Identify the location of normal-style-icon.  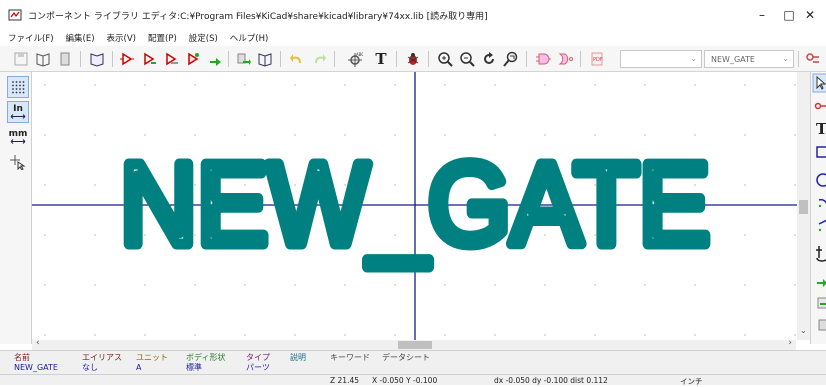
(543, 59).